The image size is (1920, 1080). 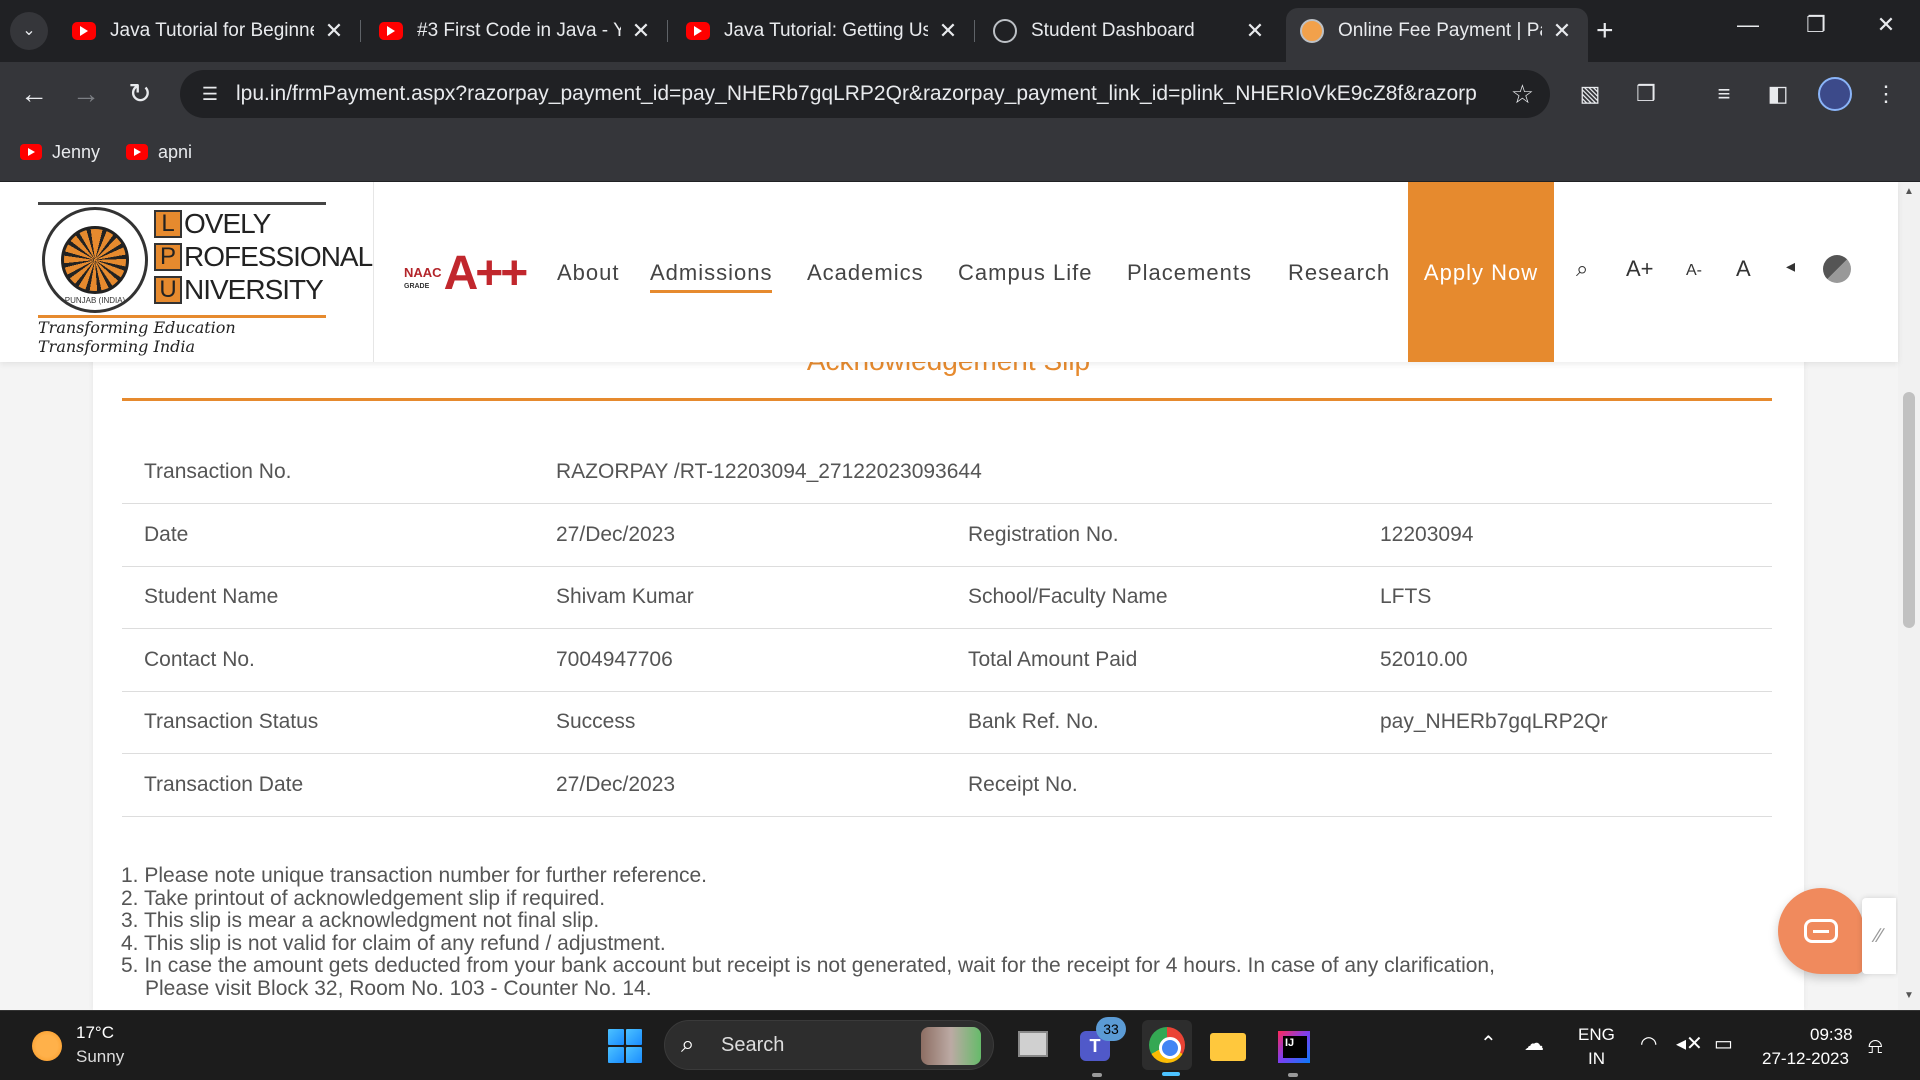 What do you see at coordinates (328, 785) in the screenshot?
I see `row-label: Transaction Date` at bounding box center [328, 785].